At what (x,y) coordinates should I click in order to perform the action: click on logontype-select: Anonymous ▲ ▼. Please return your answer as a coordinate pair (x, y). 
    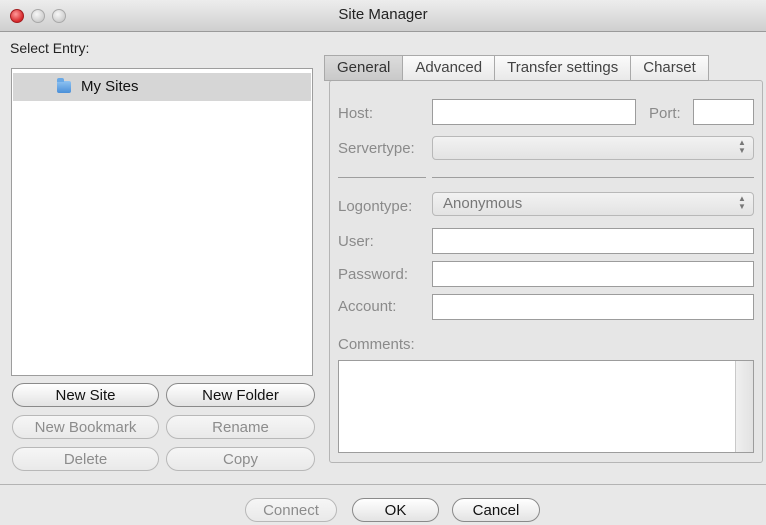
    Looking at the image, I should click on (593, 204).